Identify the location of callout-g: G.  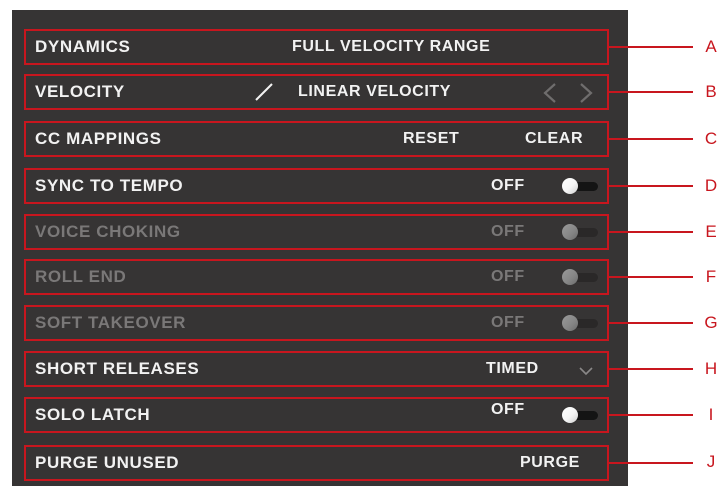
(711, 322).